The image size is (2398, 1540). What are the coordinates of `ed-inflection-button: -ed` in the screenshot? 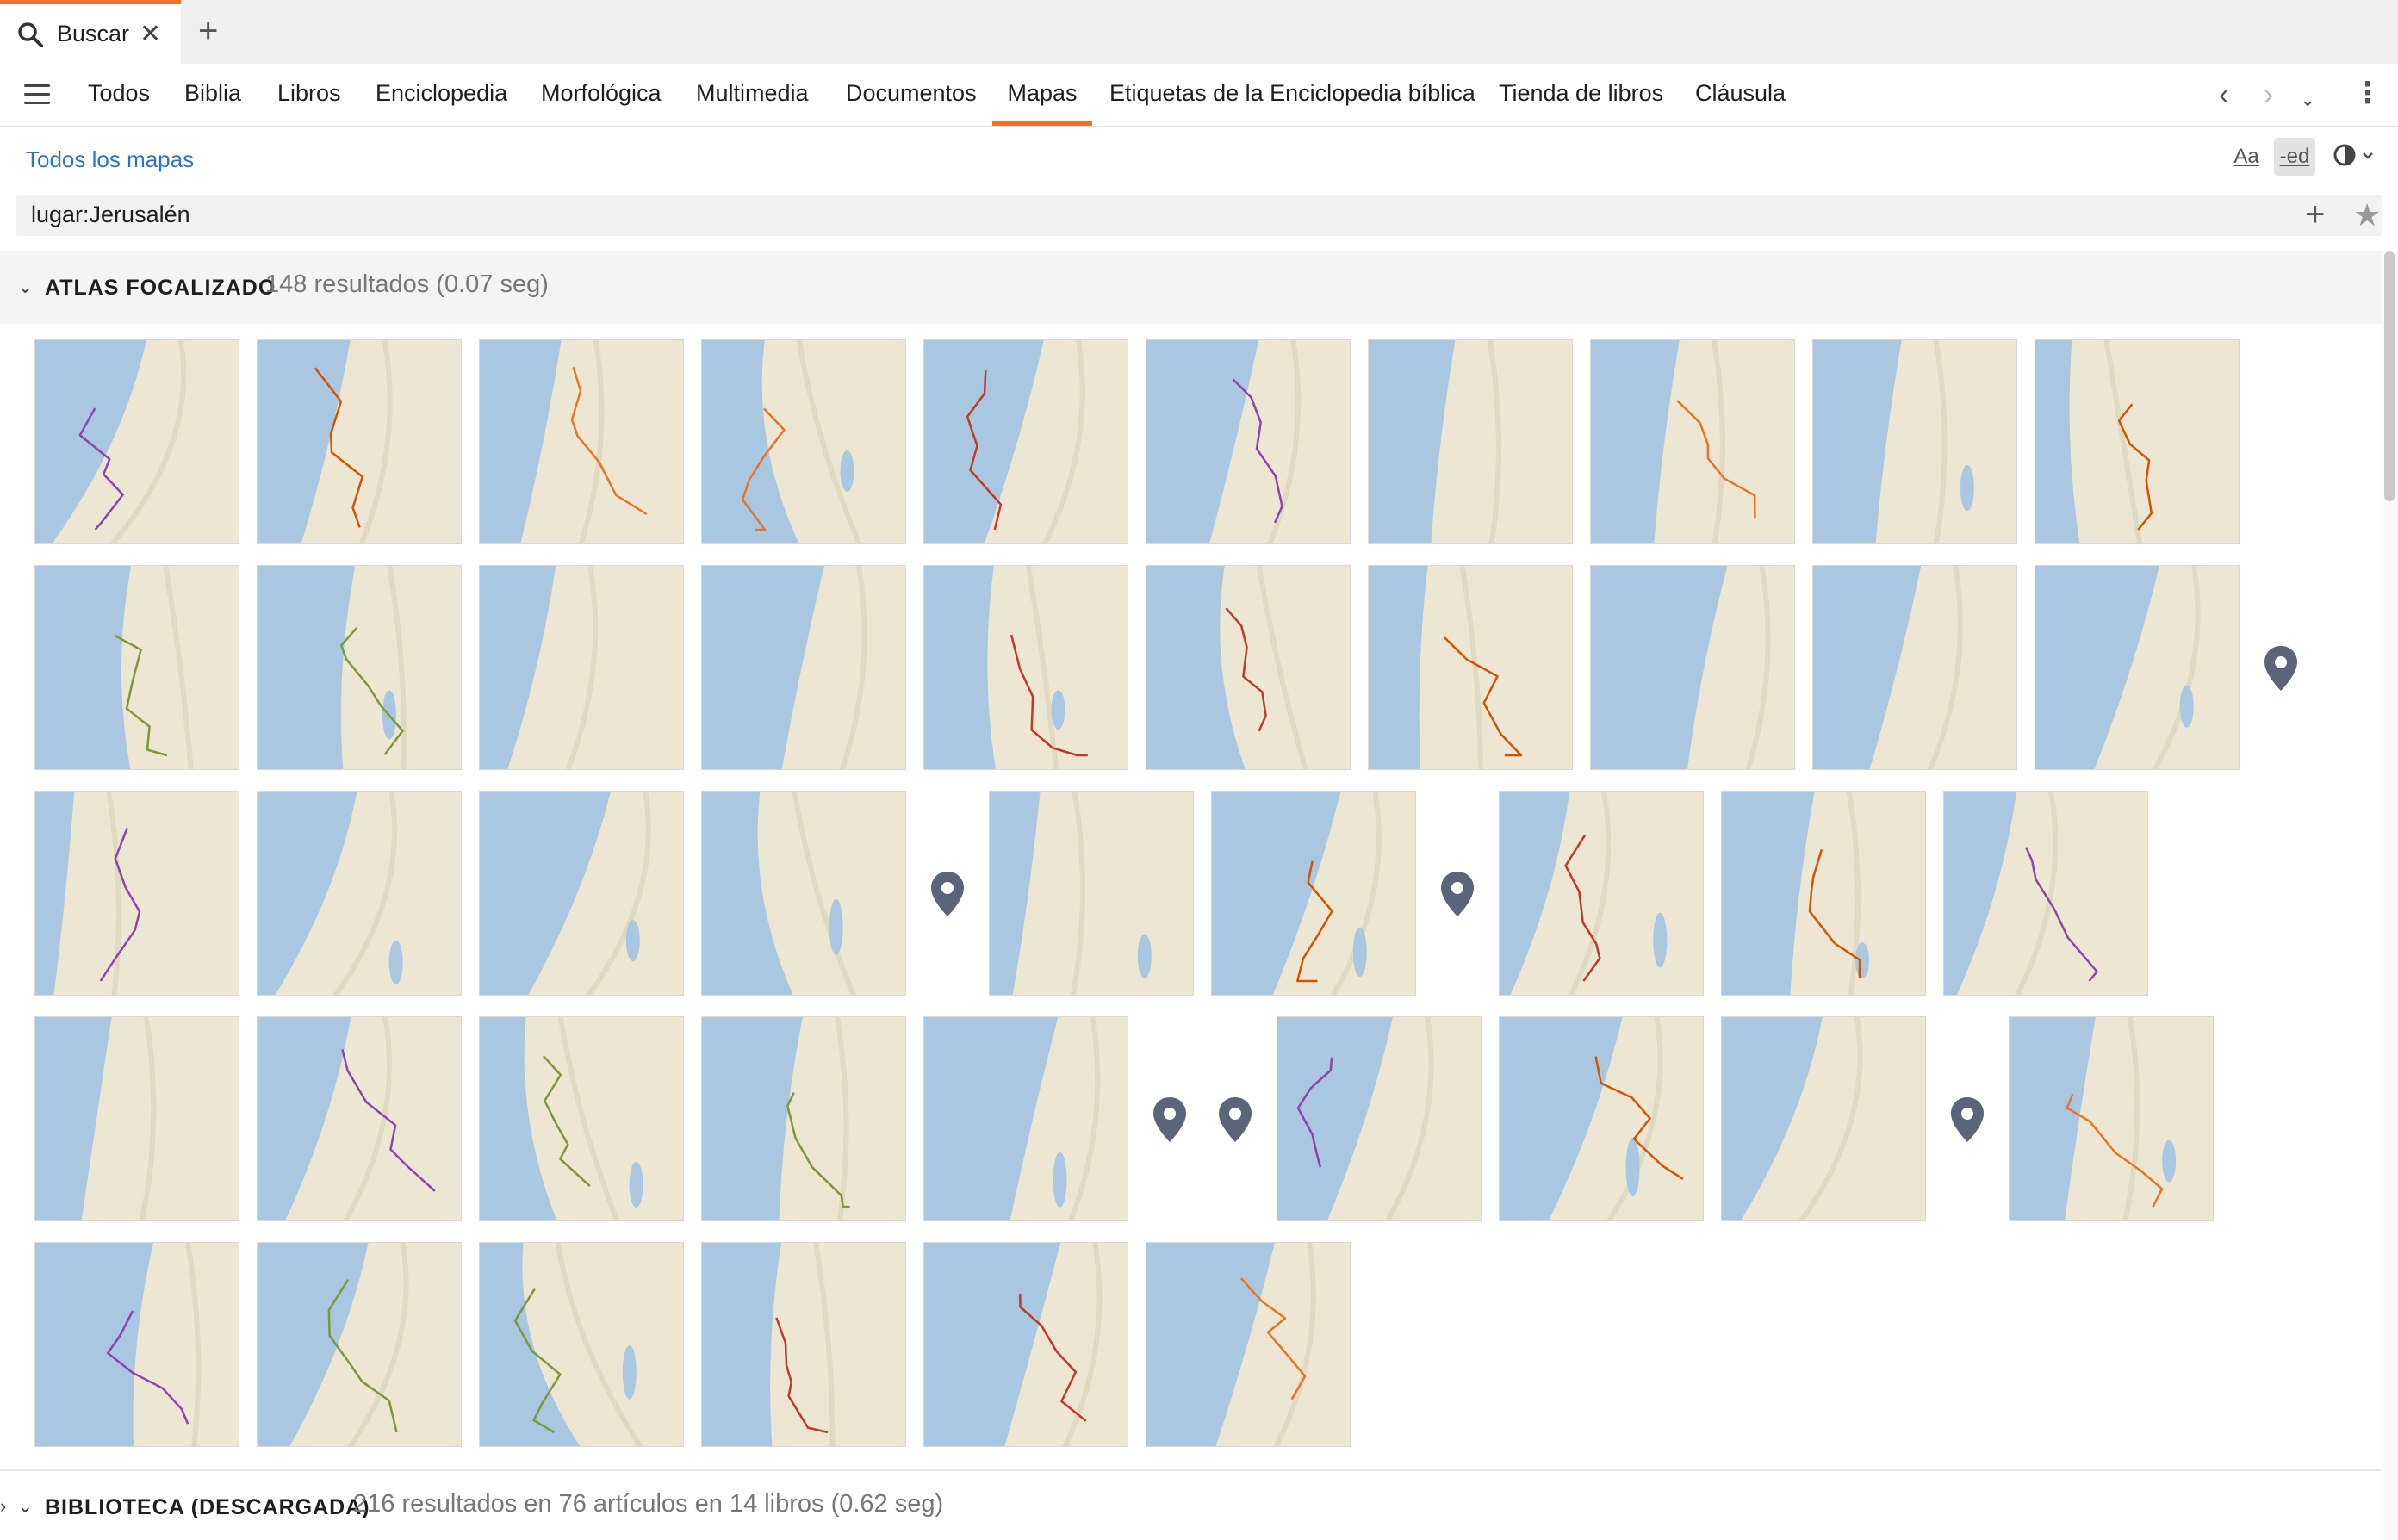 It's located at (2294, 157).